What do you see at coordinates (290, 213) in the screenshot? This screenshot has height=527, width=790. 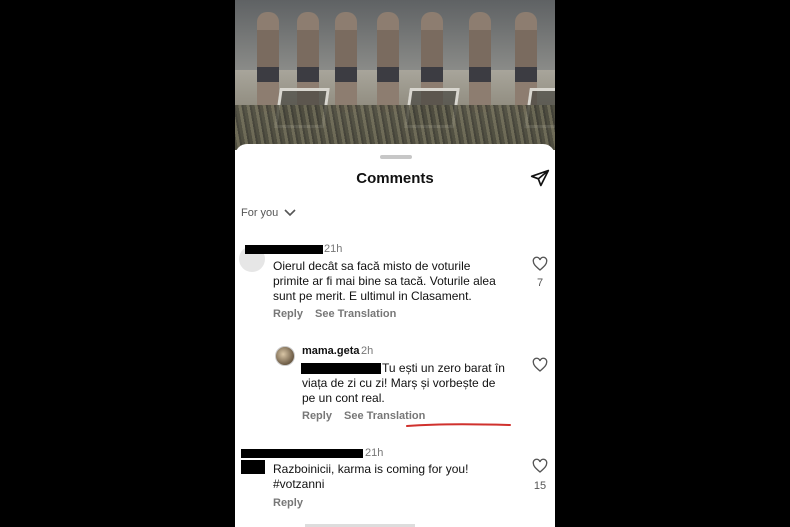 I see `chevron-down-icon` at bounding box center [290, 213].